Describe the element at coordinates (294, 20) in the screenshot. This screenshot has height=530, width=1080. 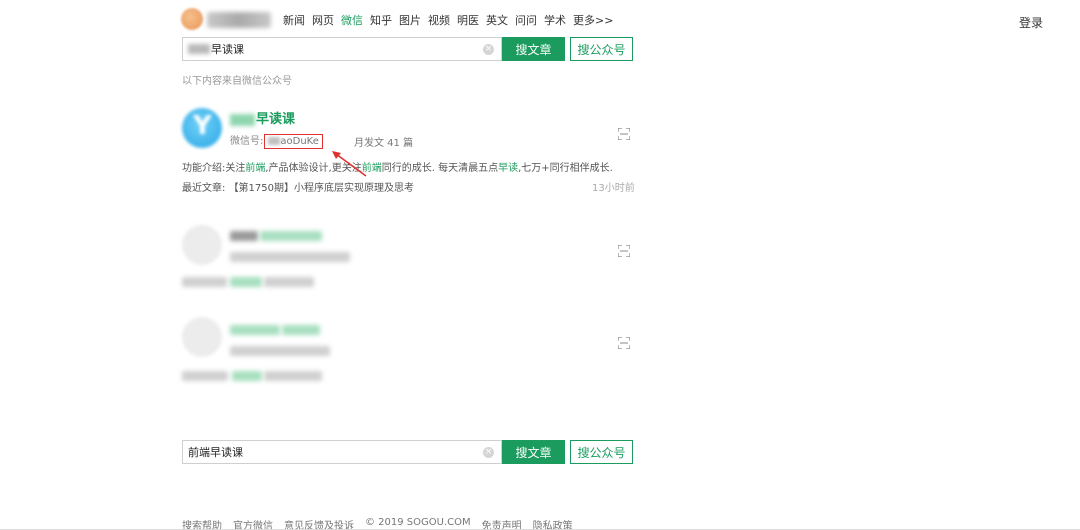
I see `nav-item-news: 新闻` at that location.